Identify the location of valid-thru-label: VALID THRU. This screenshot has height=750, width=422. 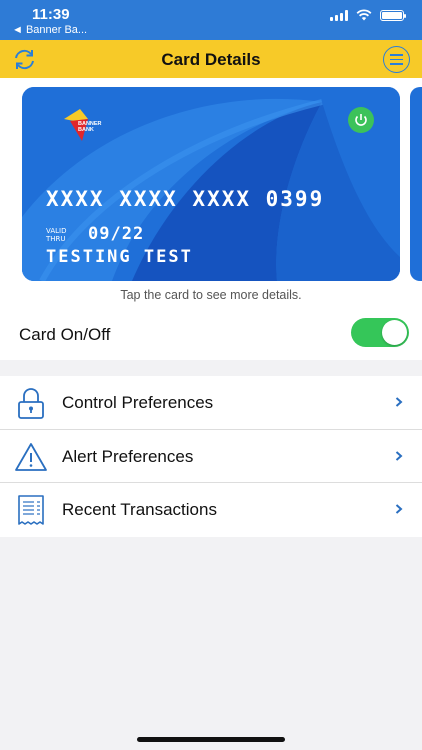
(56, 235).